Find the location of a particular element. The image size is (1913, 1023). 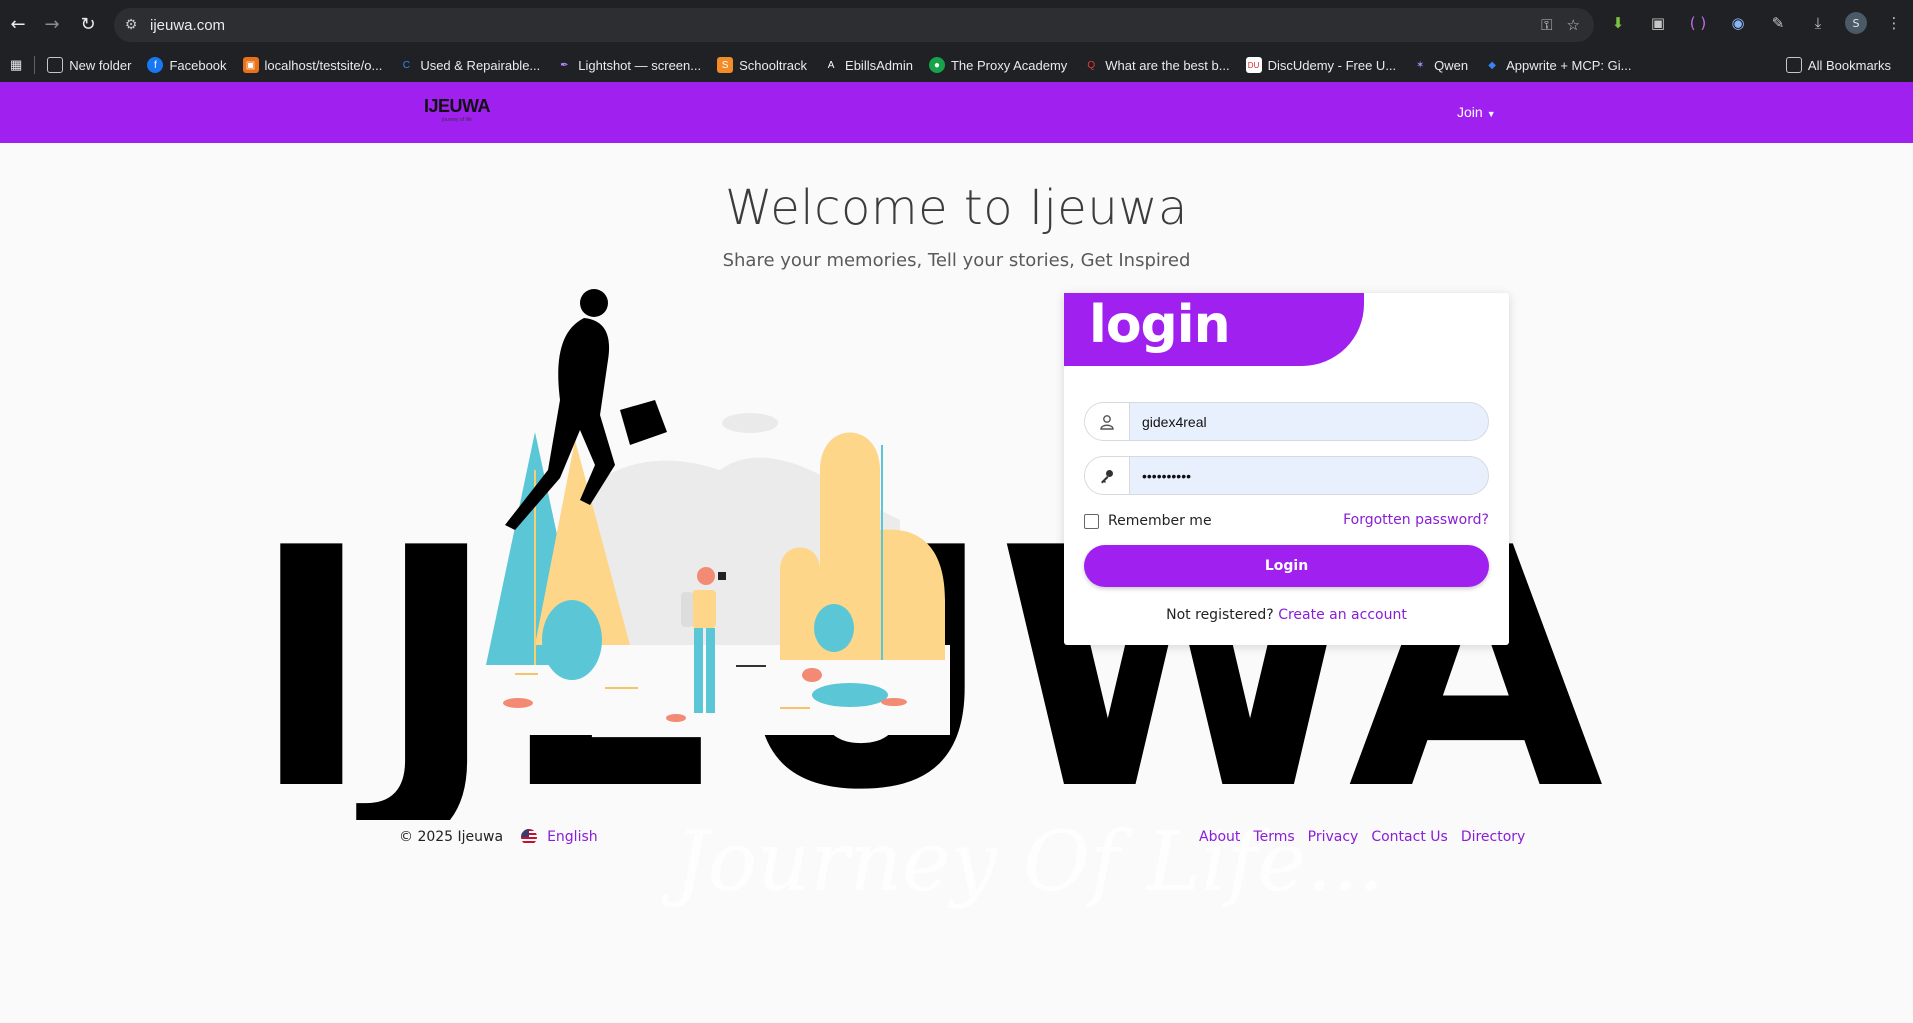

reload-icon: ↻ is located at coordinates (88, 24).